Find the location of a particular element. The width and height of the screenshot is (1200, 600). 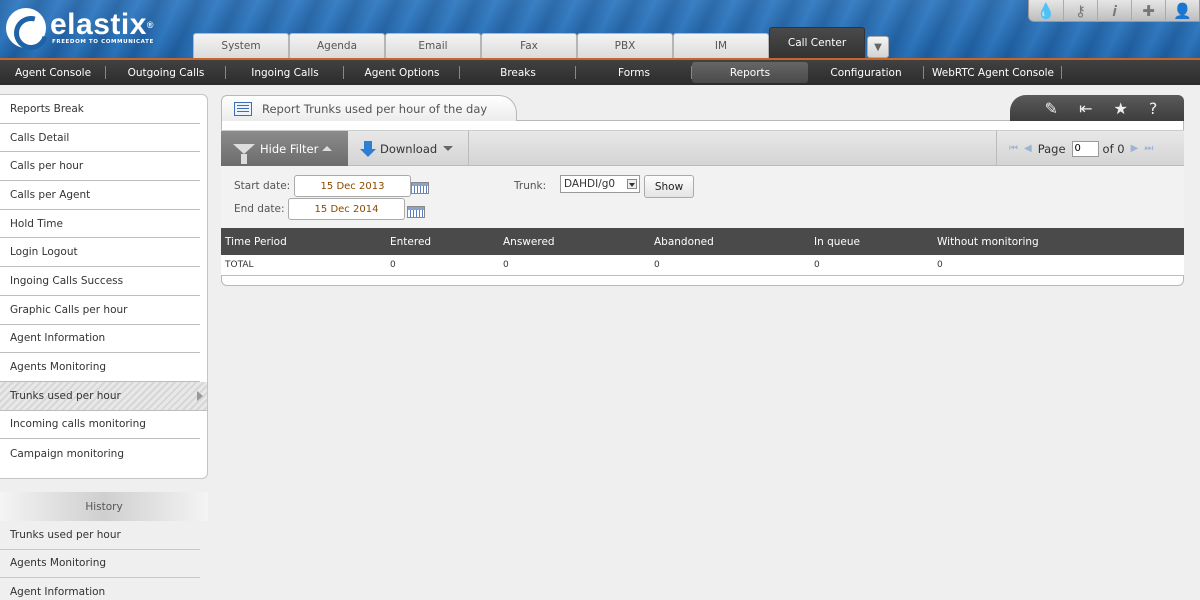

trunk-label: Trunk: is located at coordinates (530, 186).